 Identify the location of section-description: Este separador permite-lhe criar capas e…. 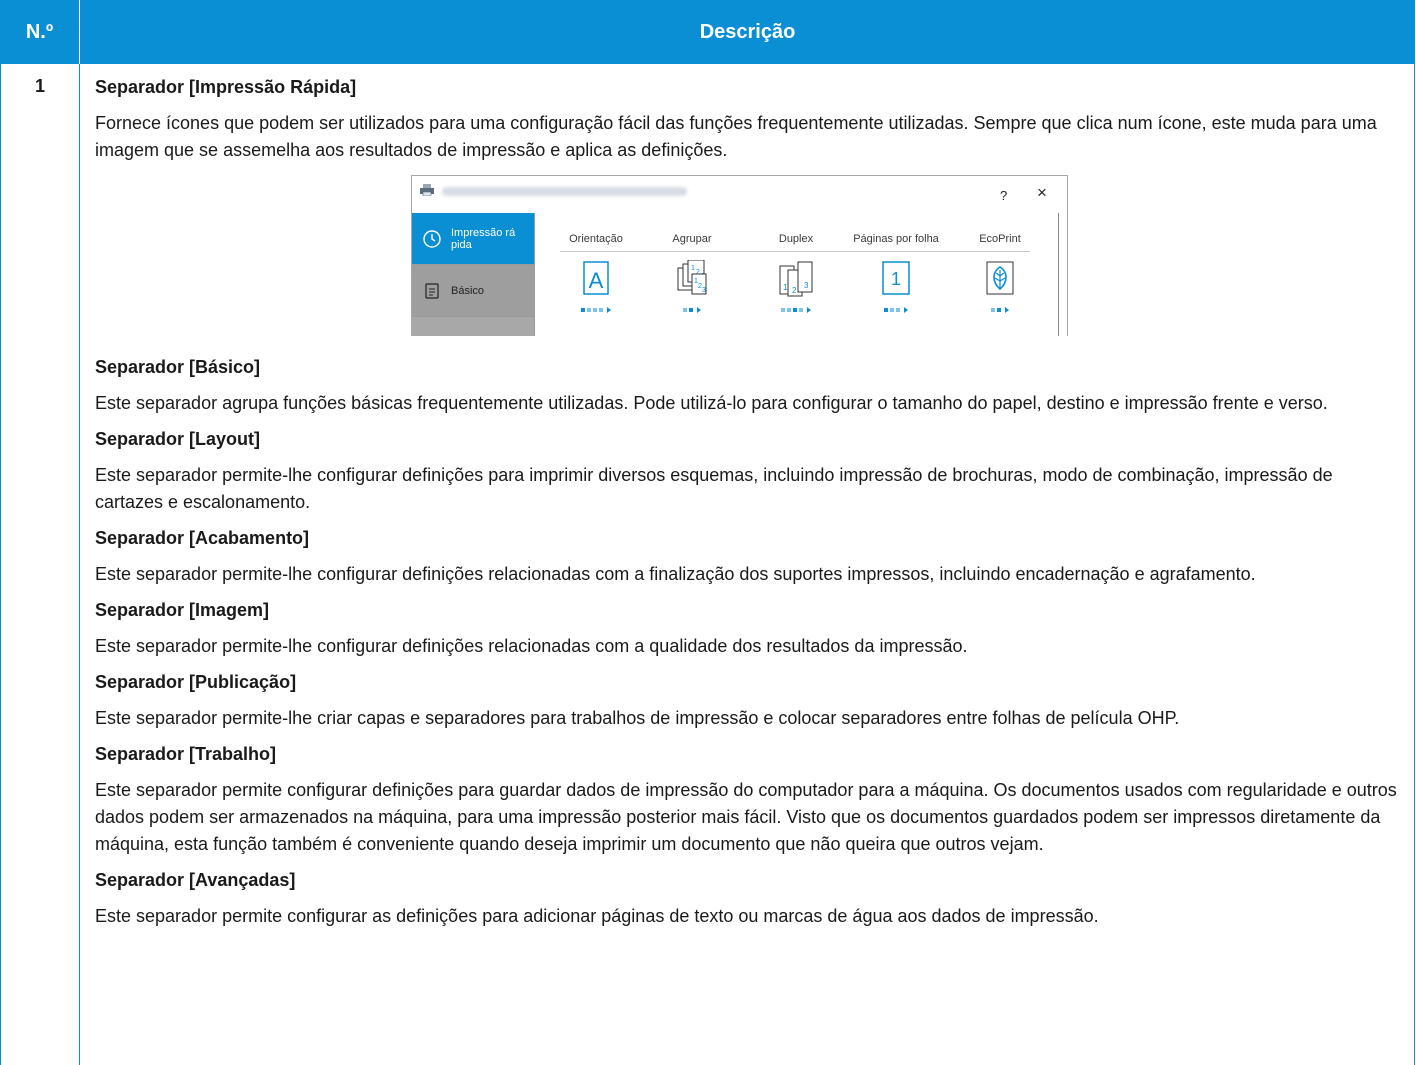
(637, 718).